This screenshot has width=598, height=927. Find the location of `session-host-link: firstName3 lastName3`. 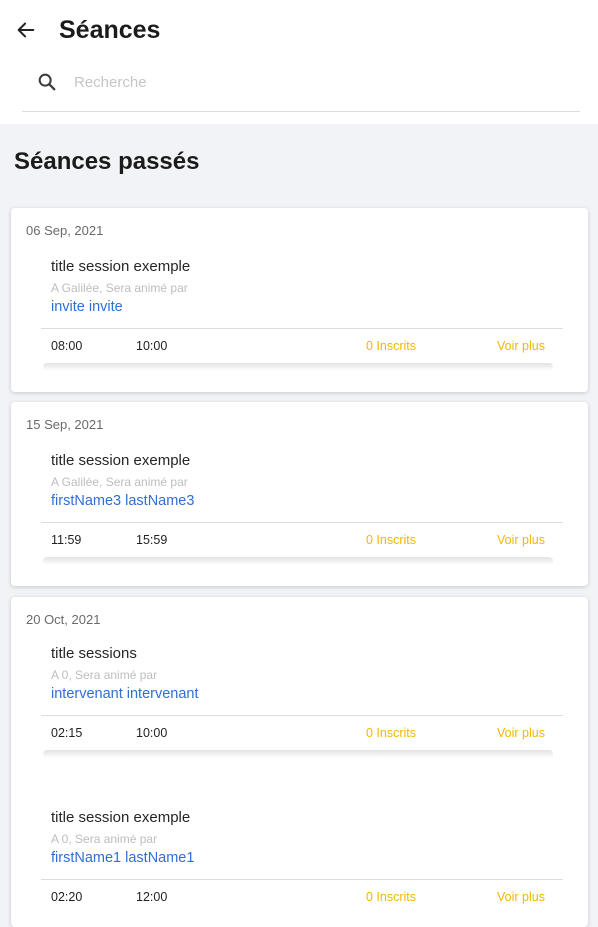

session-host-link: firstName3 lastName3 is located at coordinates (122, 501).